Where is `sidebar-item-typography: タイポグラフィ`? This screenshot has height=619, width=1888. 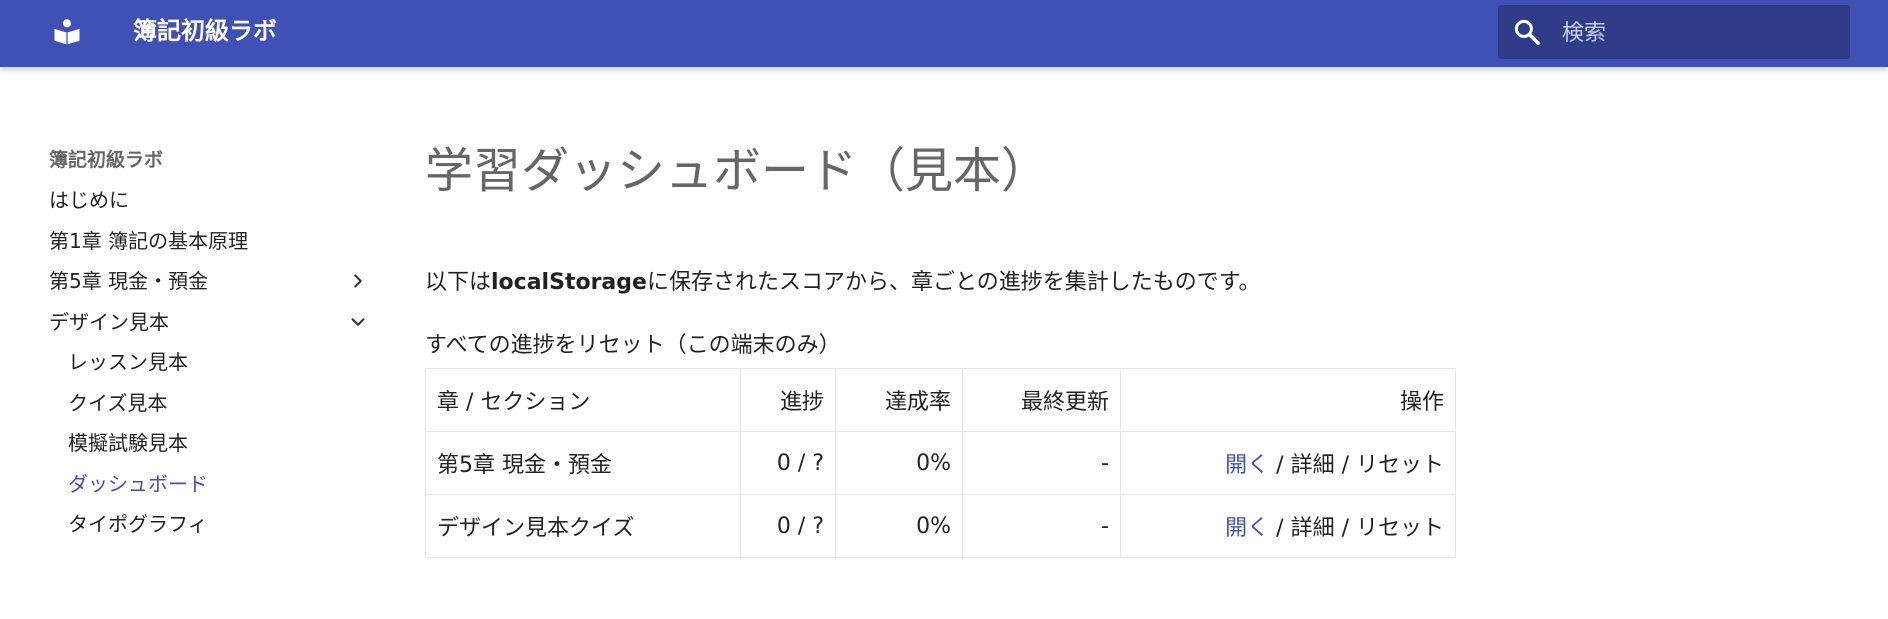
sidebar-item-typography: タイポグラフィ is located at coordinates (209, 529).